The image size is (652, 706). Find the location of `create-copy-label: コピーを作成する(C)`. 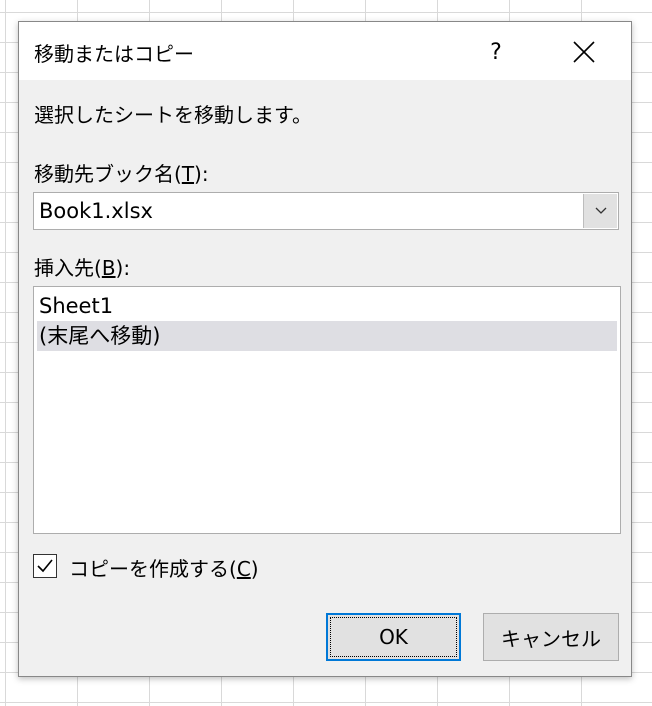

create-copy-label: コピーを作成する(C) is located at coordinates (164, 569).